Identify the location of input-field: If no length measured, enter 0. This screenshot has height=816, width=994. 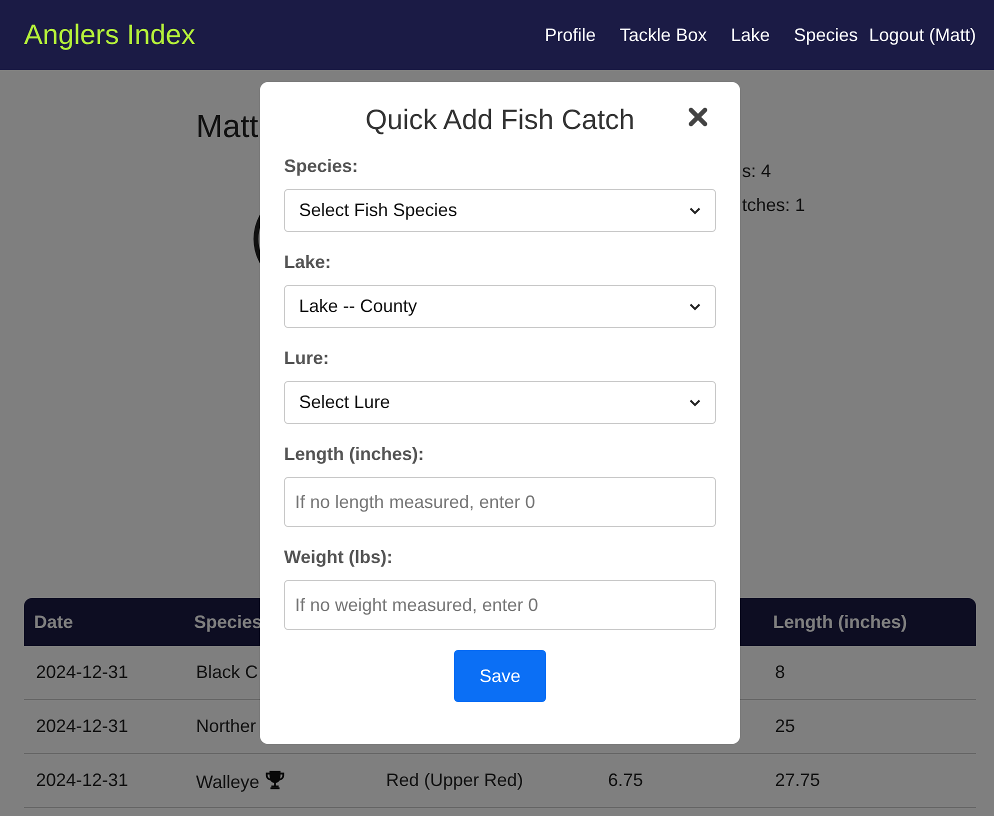
(500, 502).